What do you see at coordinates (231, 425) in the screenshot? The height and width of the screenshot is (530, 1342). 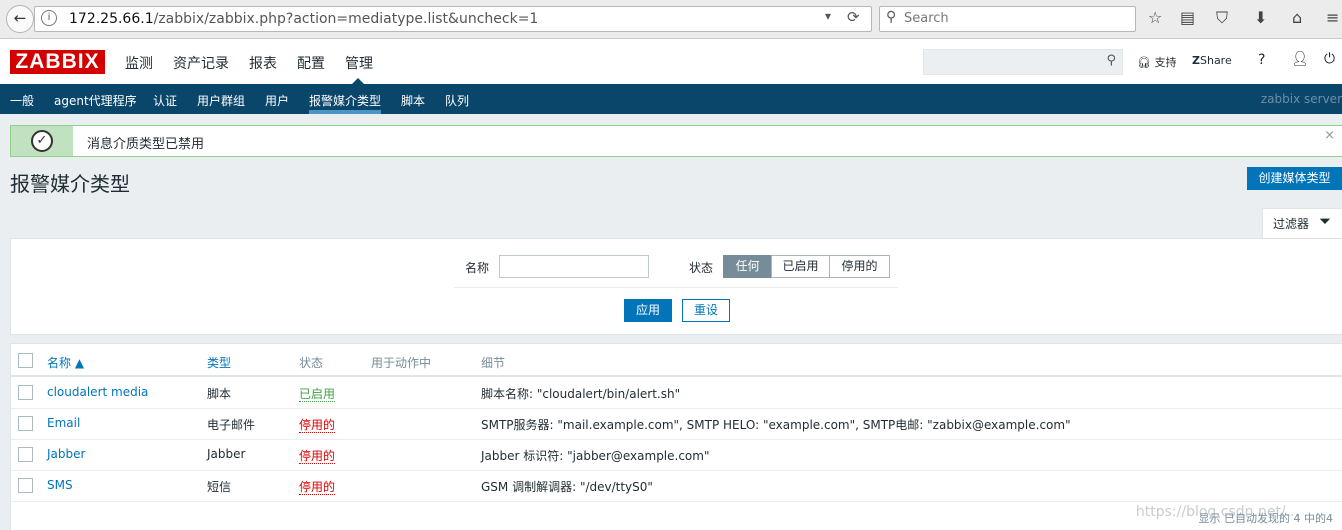 I see `media-type: 电子邮件` at bounding box center [231, 425].